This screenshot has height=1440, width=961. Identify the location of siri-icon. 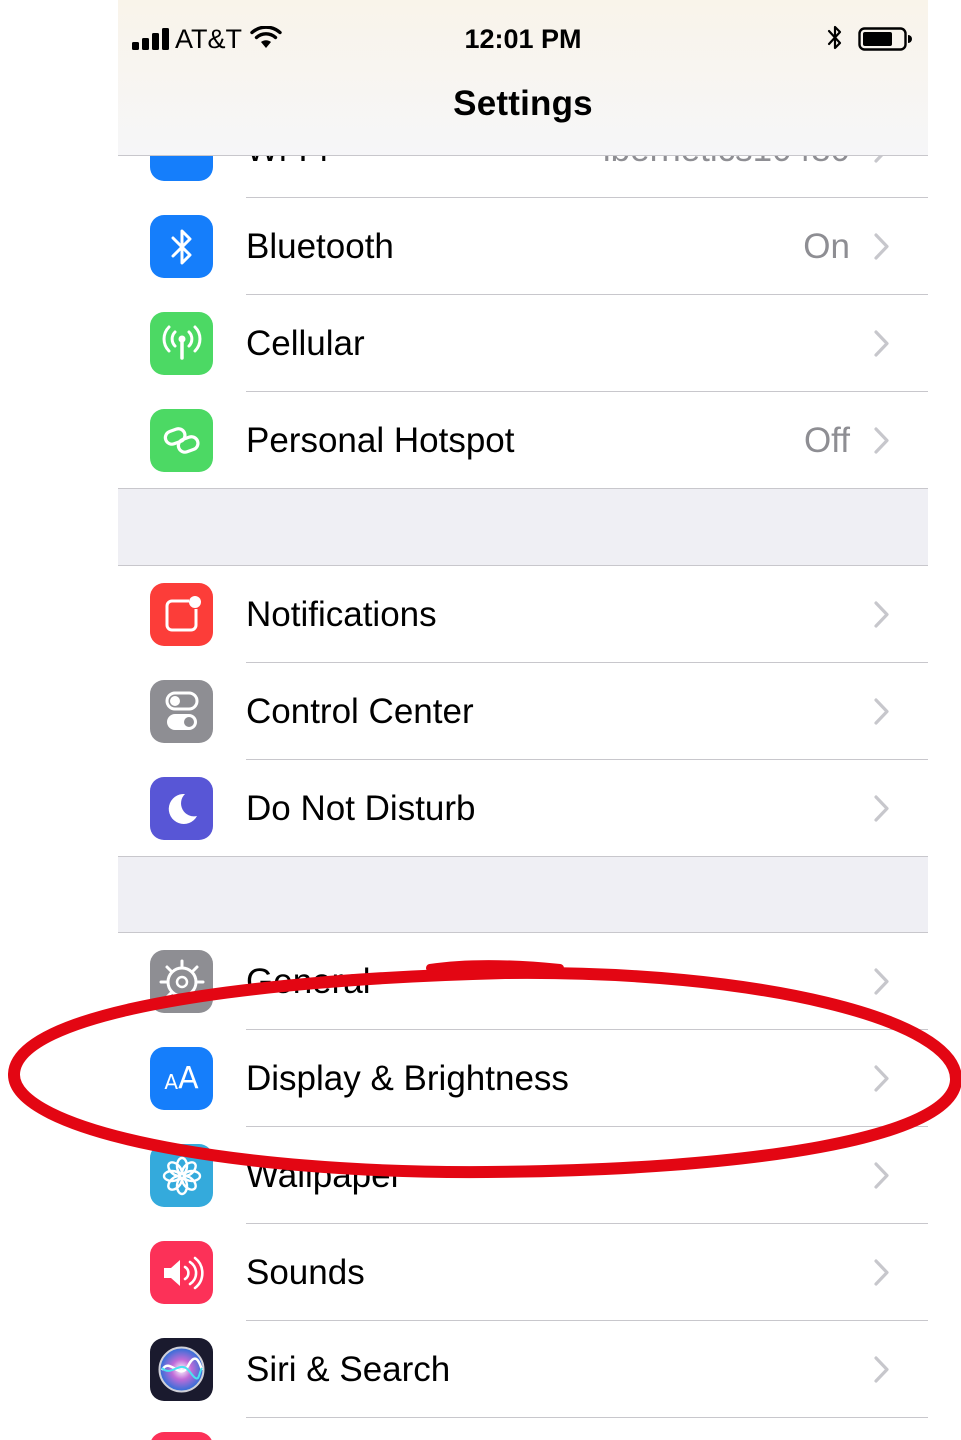
(181, 1369).